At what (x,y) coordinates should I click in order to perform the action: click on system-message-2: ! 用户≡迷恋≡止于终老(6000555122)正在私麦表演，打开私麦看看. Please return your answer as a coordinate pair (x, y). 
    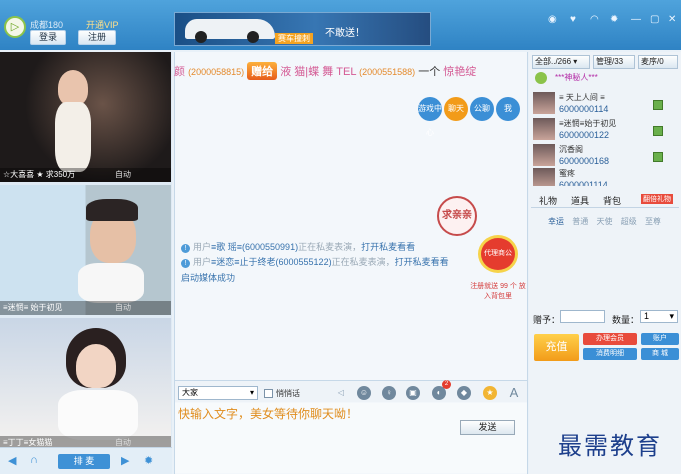
    Looking at the image, I should click on (315, 261).